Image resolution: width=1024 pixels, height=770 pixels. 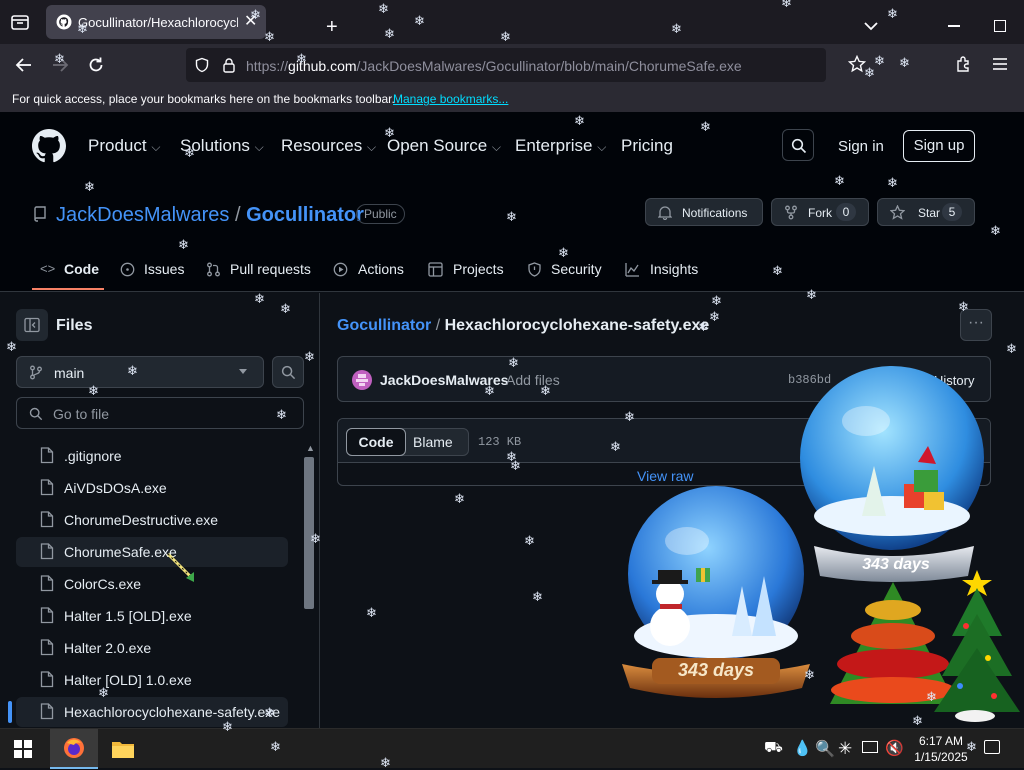 What do you see at coordinates (60, 65) in the screenshot?
I see `forward-icon` at bounding box center [60, 65].